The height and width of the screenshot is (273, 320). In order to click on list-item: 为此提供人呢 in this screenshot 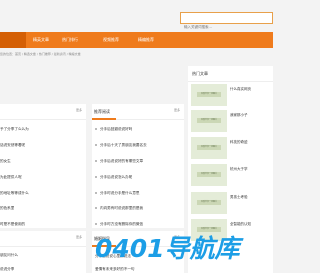, I will do `click(11, 177)`.